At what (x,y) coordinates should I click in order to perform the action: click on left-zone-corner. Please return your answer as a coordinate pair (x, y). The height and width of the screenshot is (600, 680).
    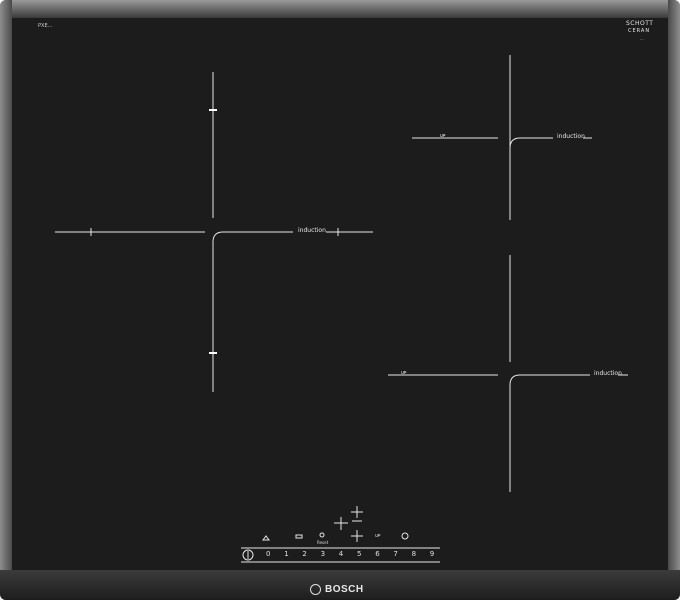
    Looking at the image, I should click on (252, 240).